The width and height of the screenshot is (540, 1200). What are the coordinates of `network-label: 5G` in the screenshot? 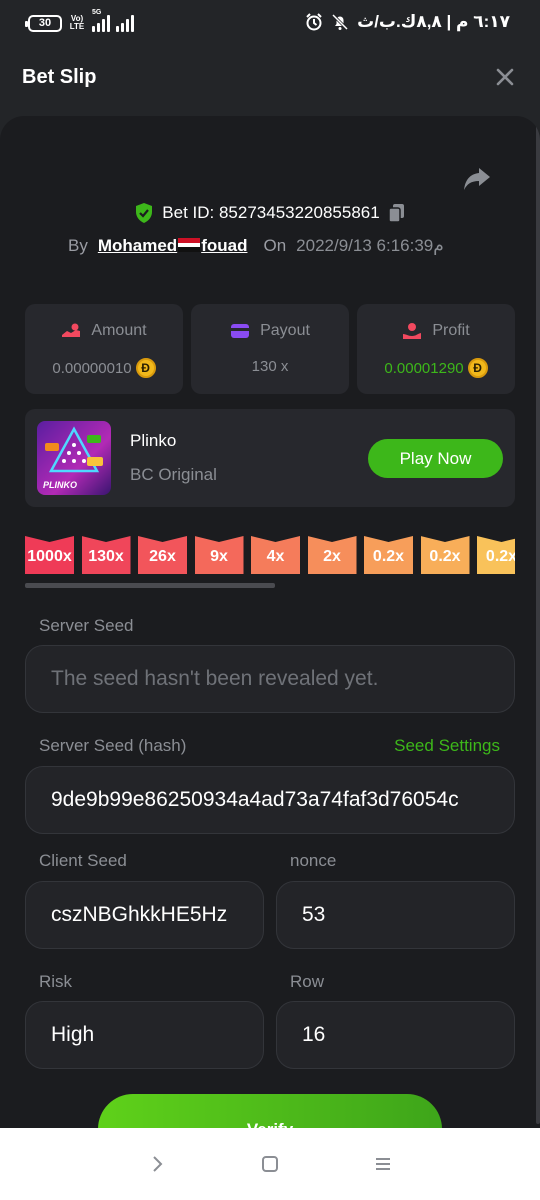 It's located at (97, 12).